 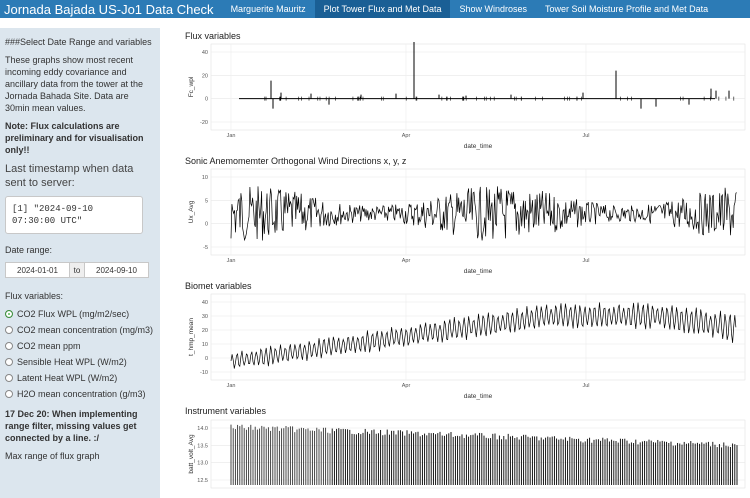 I want to click on last-timestamp-label: Last timestamp when data sent to server:, so click(x=69, y=176).